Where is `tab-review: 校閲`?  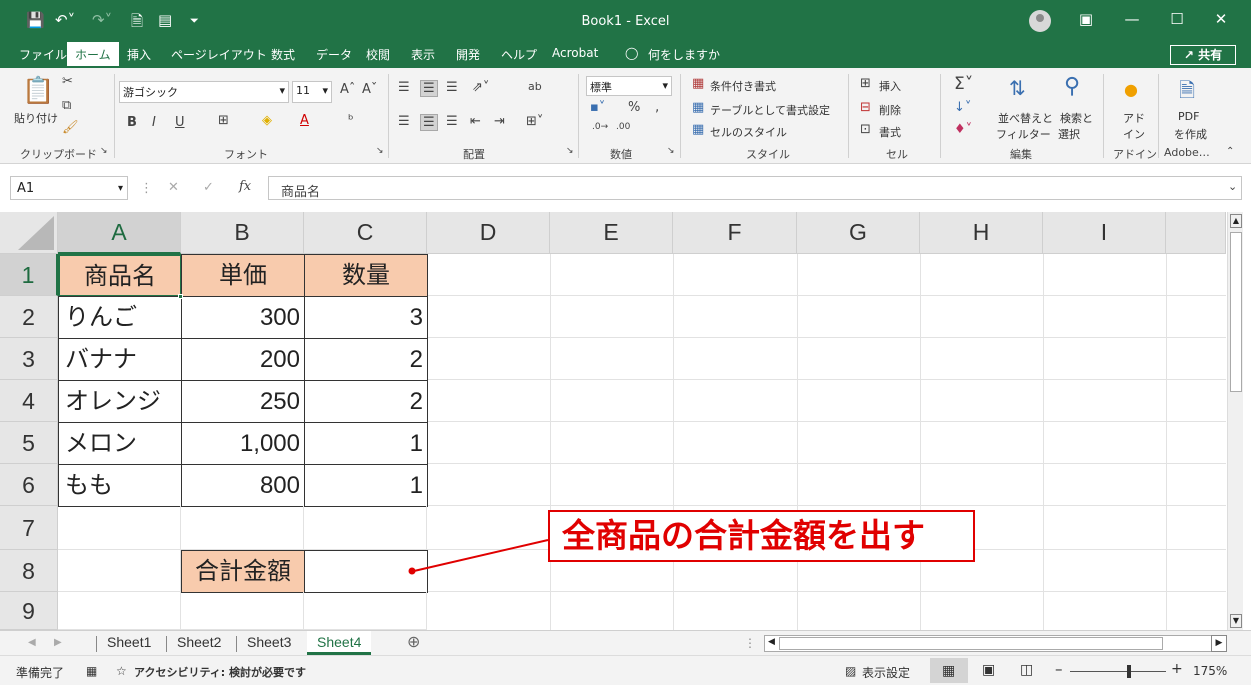 tab-review: 校閲 is located at coordinates (378, 54).